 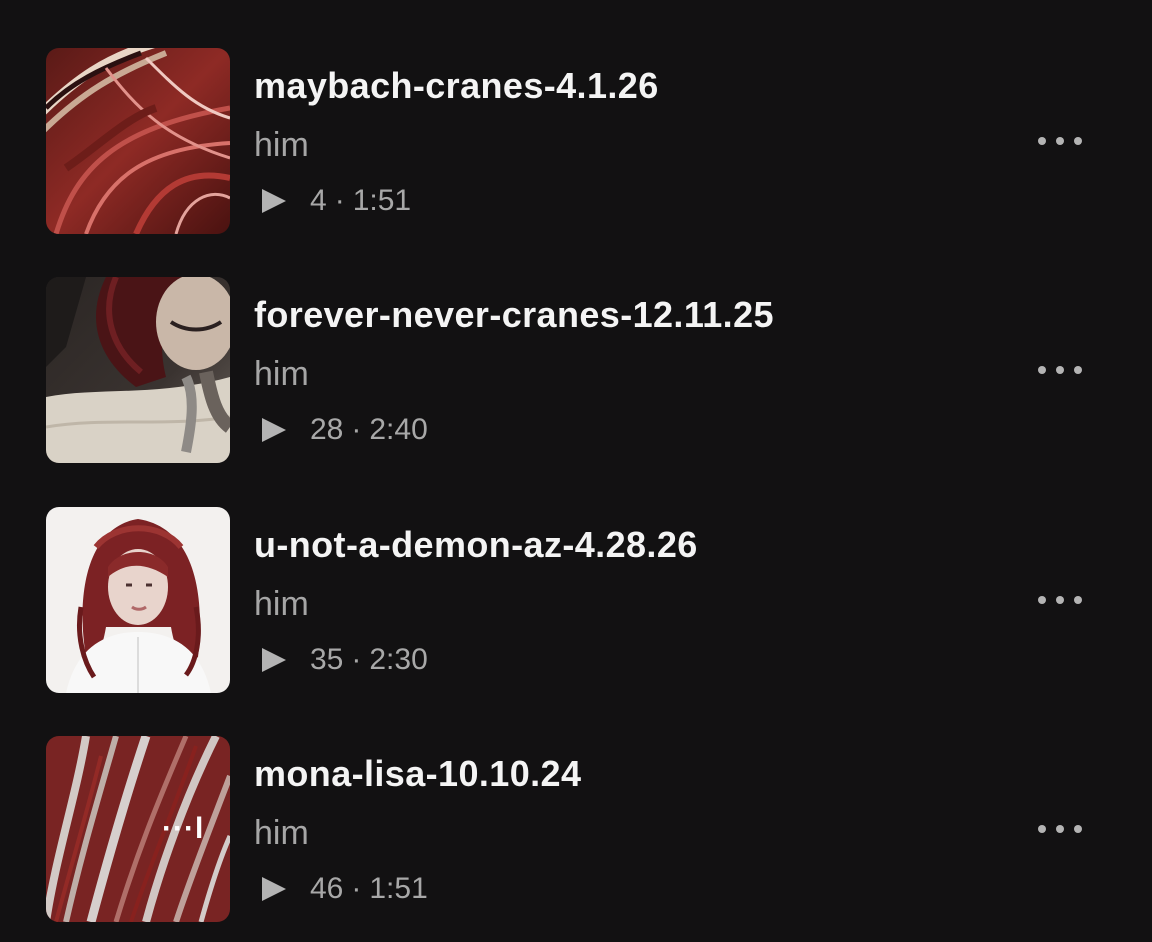 What do you see at coordinates (398, 659) in the screenshot?
I see `track-duration: 2:30` at bounding box center [398, 659].